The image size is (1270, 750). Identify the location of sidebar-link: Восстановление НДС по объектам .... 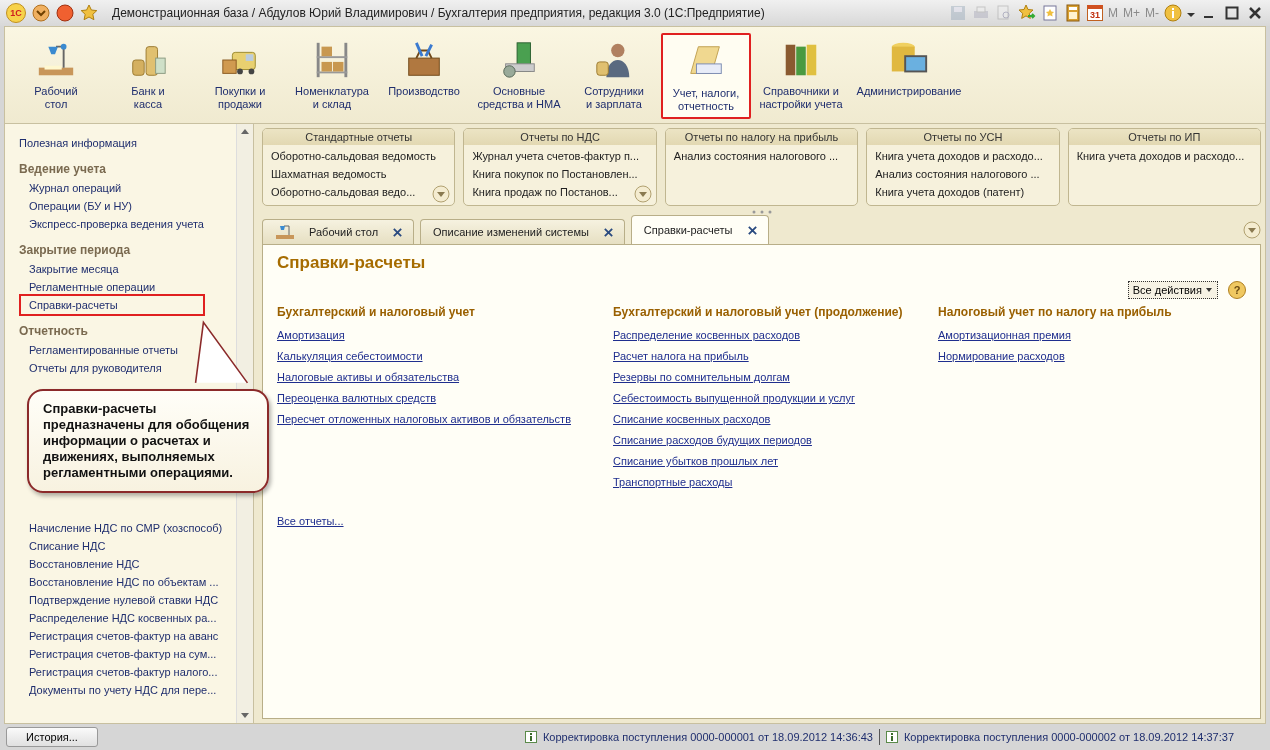
(123, 582).